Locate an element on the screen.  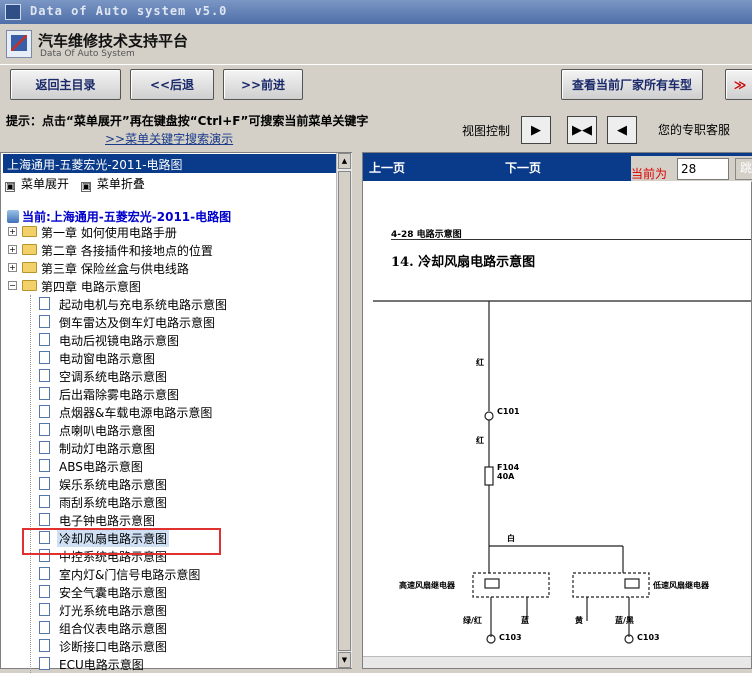
next-page-button: 下一页 is located at coordinates (523, 167).